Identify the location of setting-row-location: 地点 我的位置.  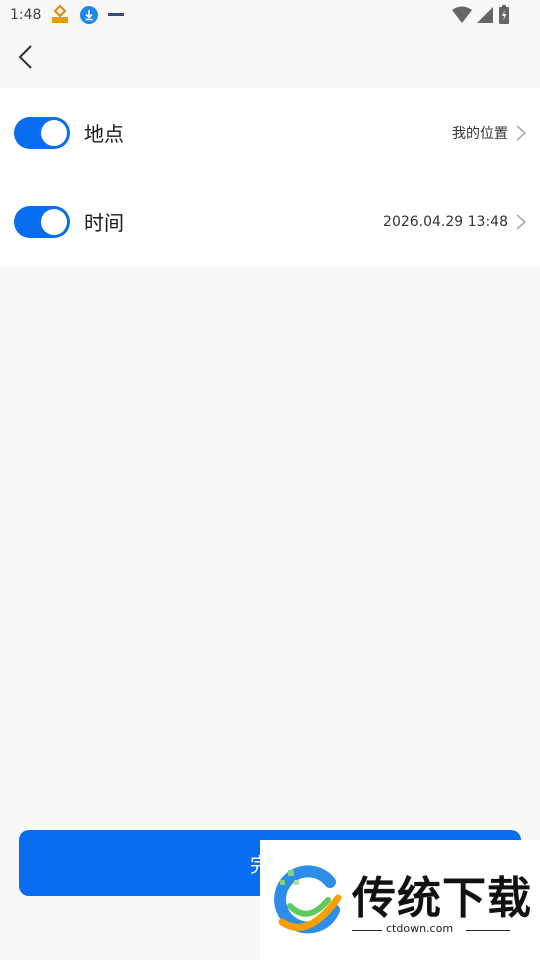
(270, 132).